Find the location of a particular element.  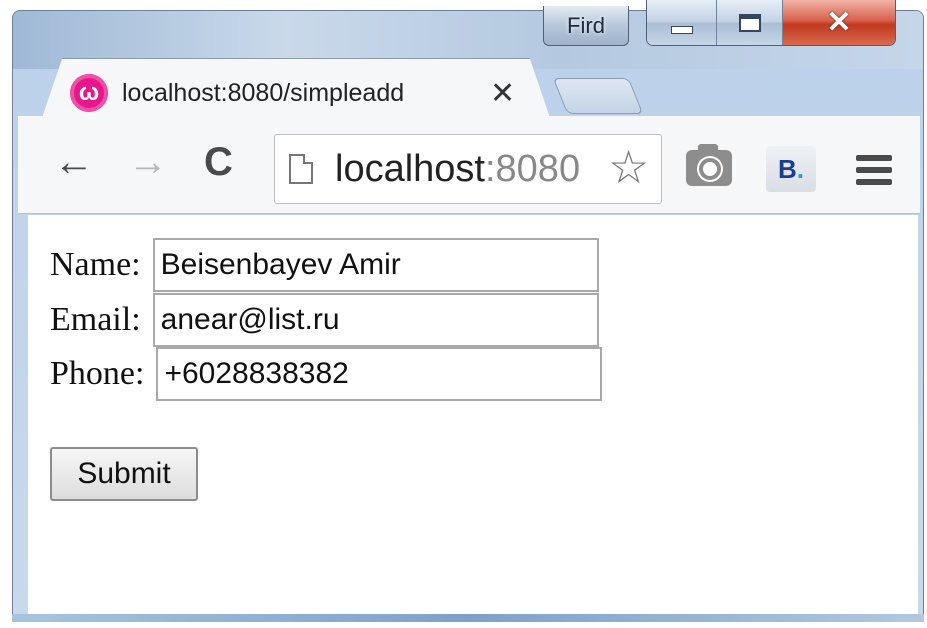

extension-label: B is located at coordinates (787, 168).